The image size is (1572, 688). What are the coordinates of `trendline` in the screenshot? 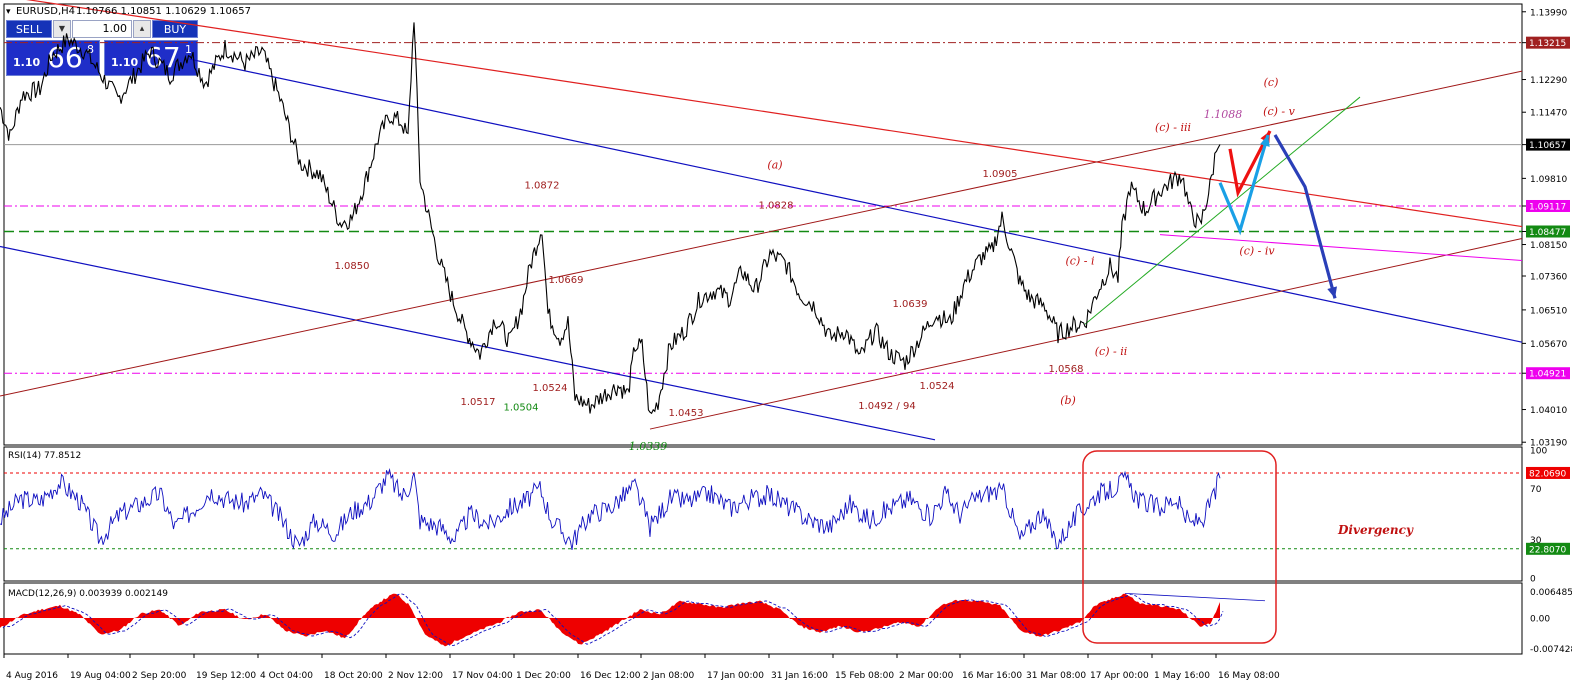 It's located at (1341, 247).